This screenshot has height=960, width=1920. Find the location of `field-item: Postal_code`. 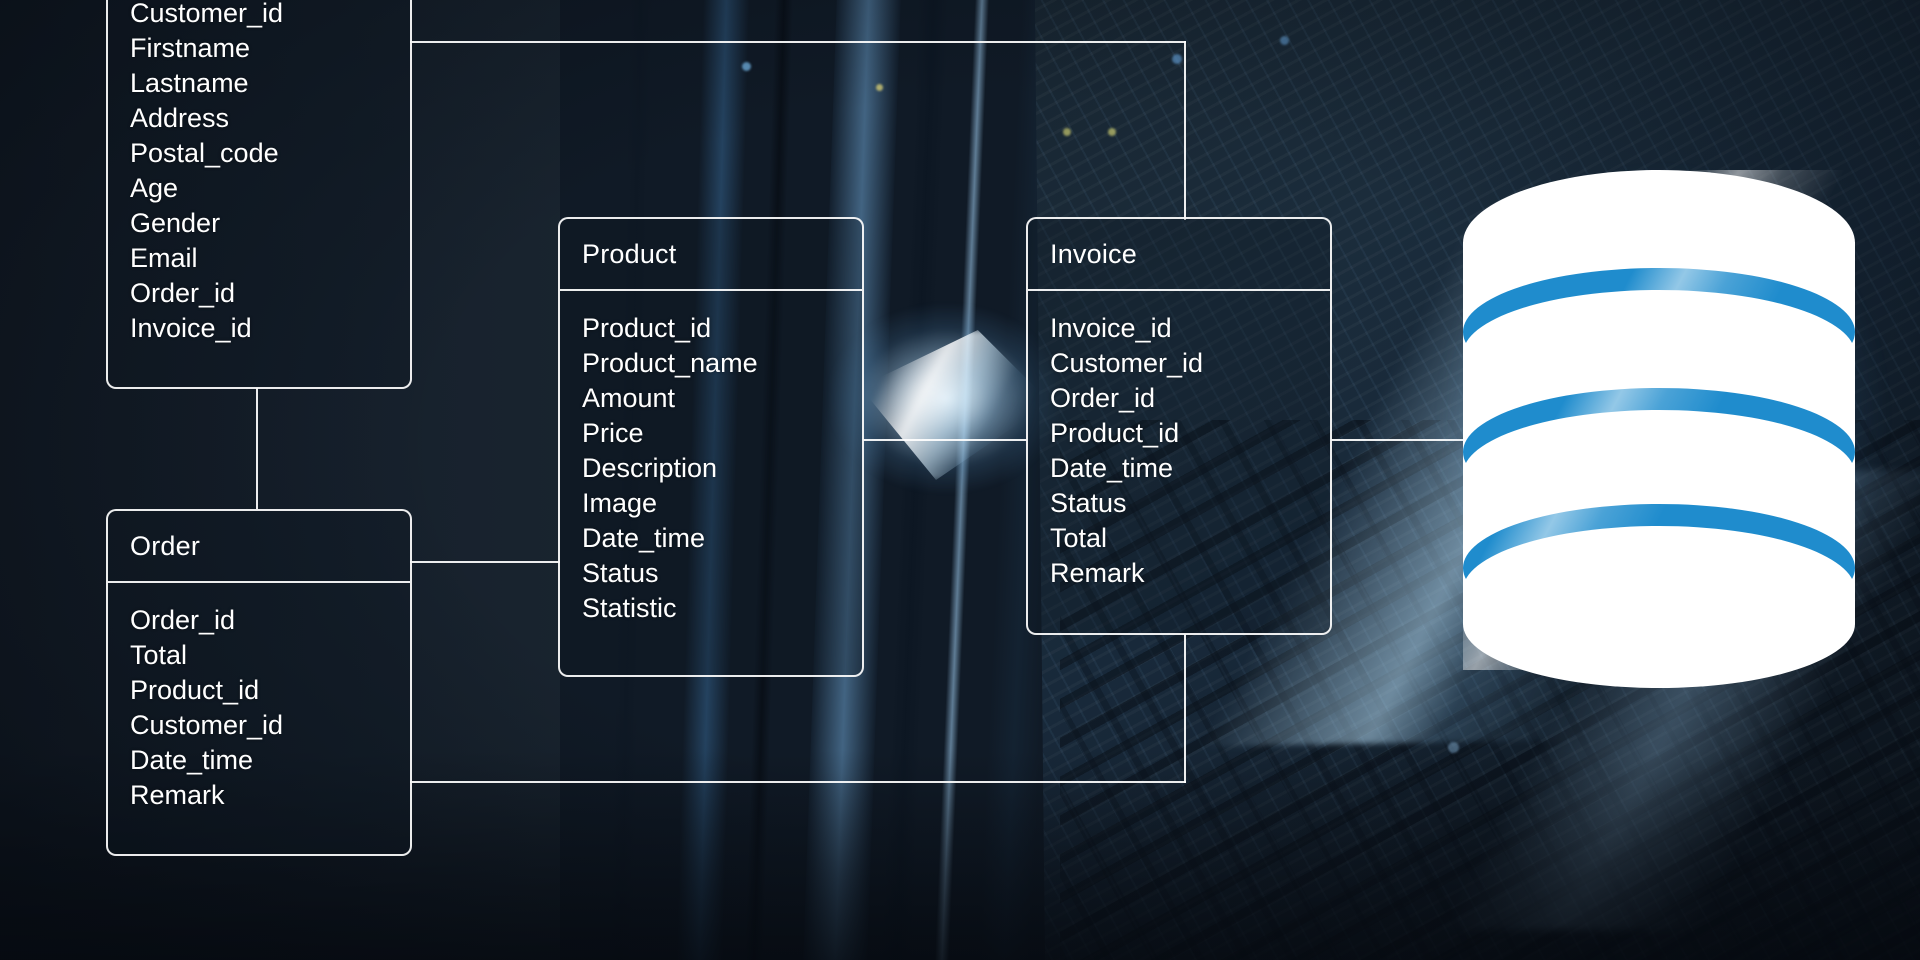

field-item: Postal_code is located at coordinates (204, 153).